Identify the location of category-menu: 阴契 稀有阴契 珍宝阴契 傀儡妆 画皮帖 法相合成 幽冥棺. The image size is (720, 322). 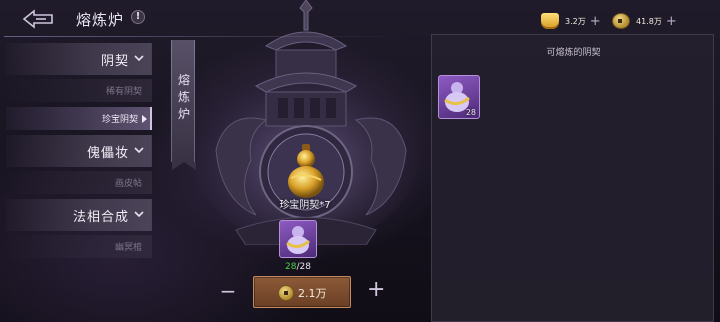
(79, 153).